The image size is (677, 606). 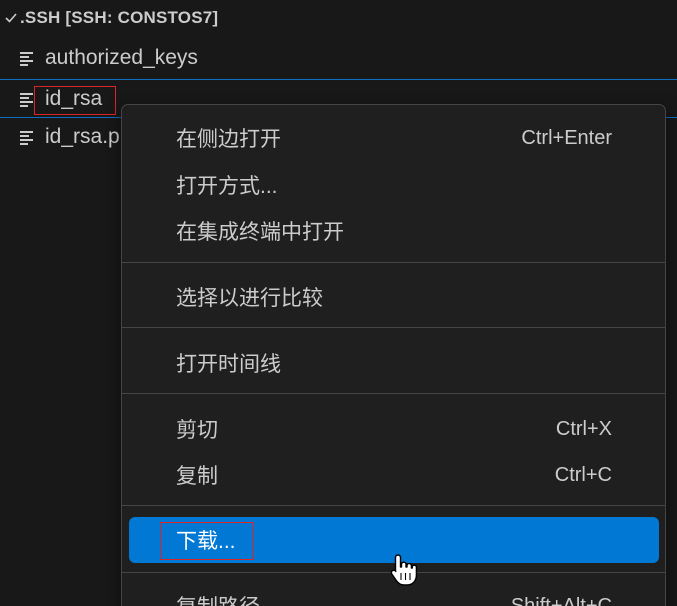 What do you see at coordinates (11, 18) in the screenshot?
I see `chevron-down-icon` at bounding box center [11, 18].